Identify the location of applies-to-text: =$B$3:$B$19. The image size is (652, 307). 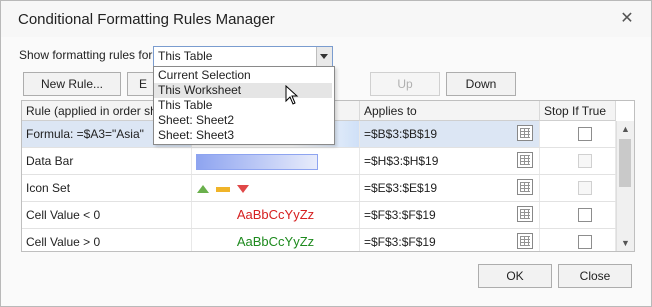
(400, 134).